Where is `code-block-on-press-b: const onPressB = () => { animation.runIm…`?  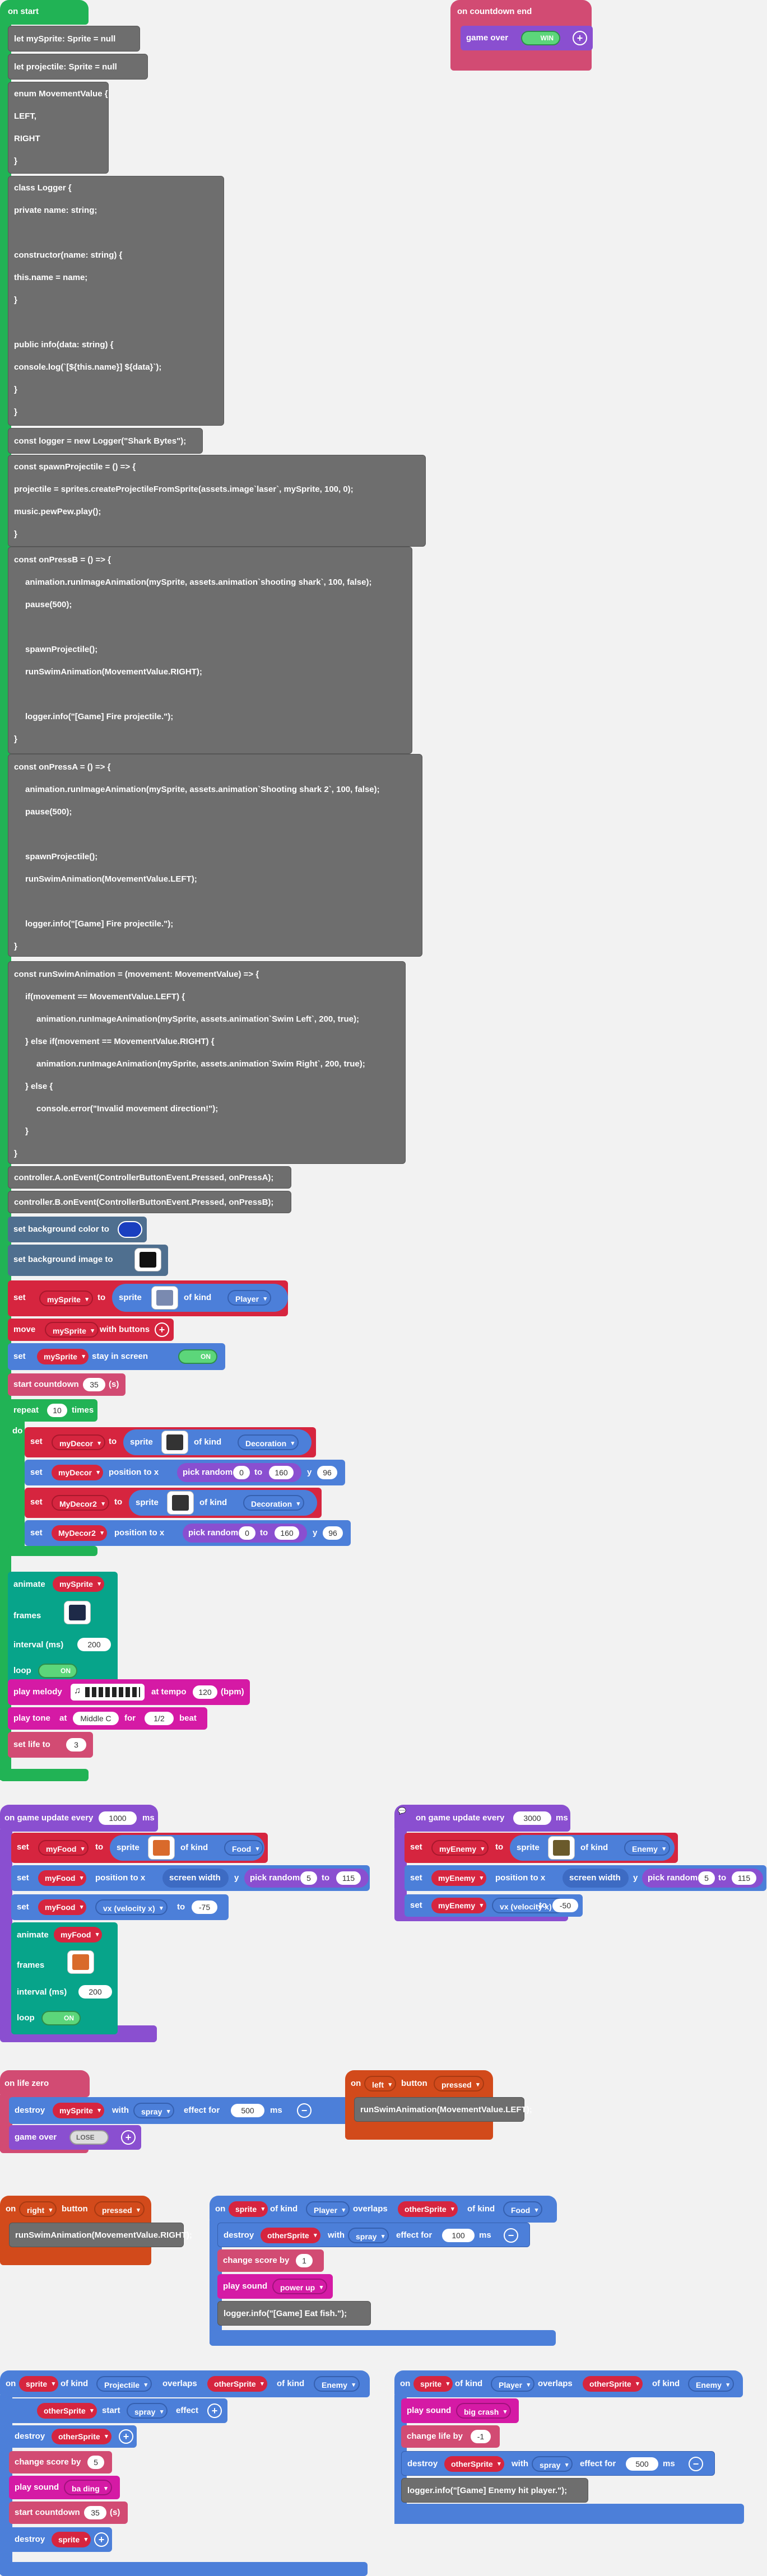 code-block-on-press-b: const onPressB = () => { animation.runIm… is located at coordinates (210, 650).